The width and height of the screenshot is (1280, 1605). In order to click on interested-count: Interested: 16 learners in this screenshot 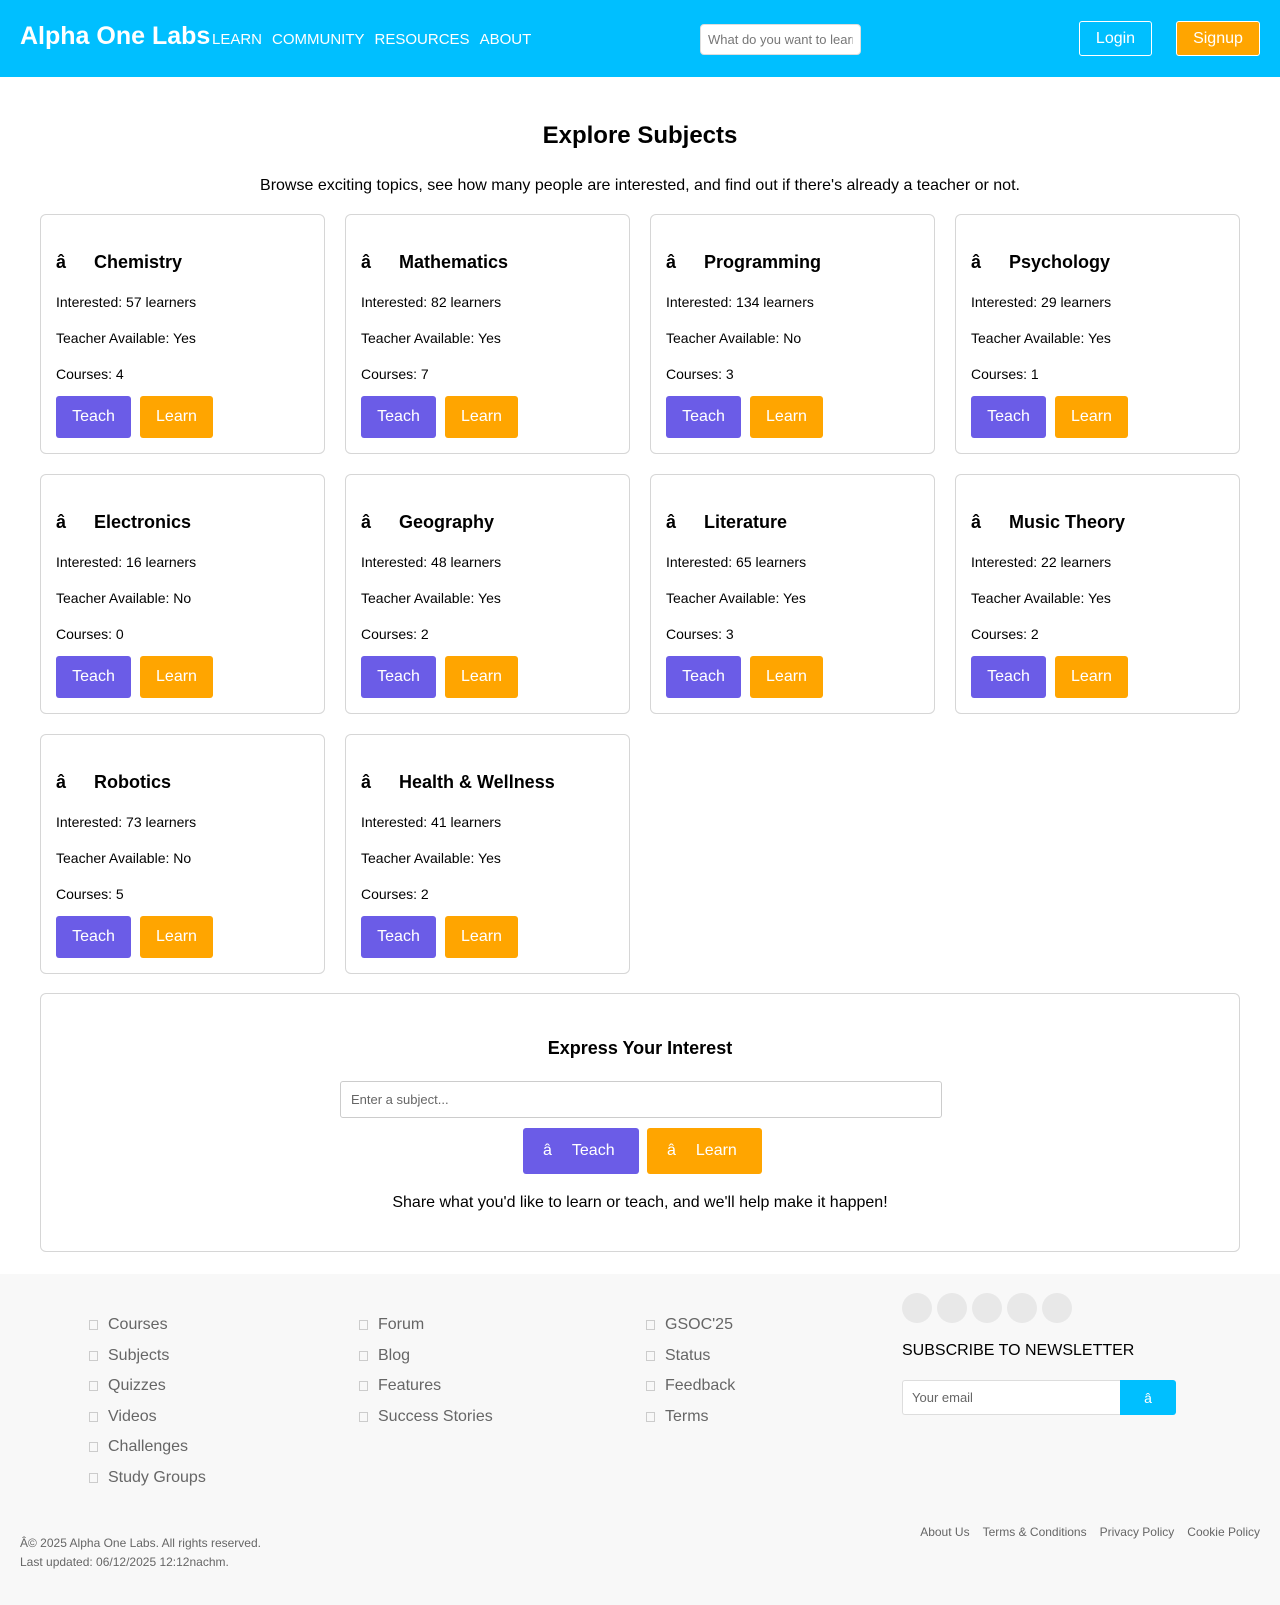, I will do `click(126, 562)`.